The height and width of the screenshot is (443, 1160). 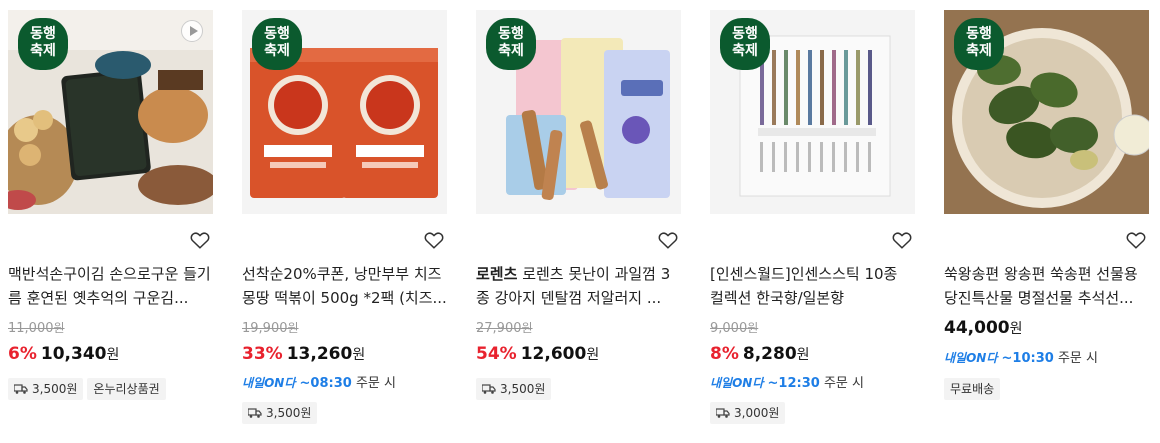 What do you see at coordinates (126, 389) in the screenshot?
I see `onnuri-voucher-tag: 온누리상품권` at bounding box center [126, 389].